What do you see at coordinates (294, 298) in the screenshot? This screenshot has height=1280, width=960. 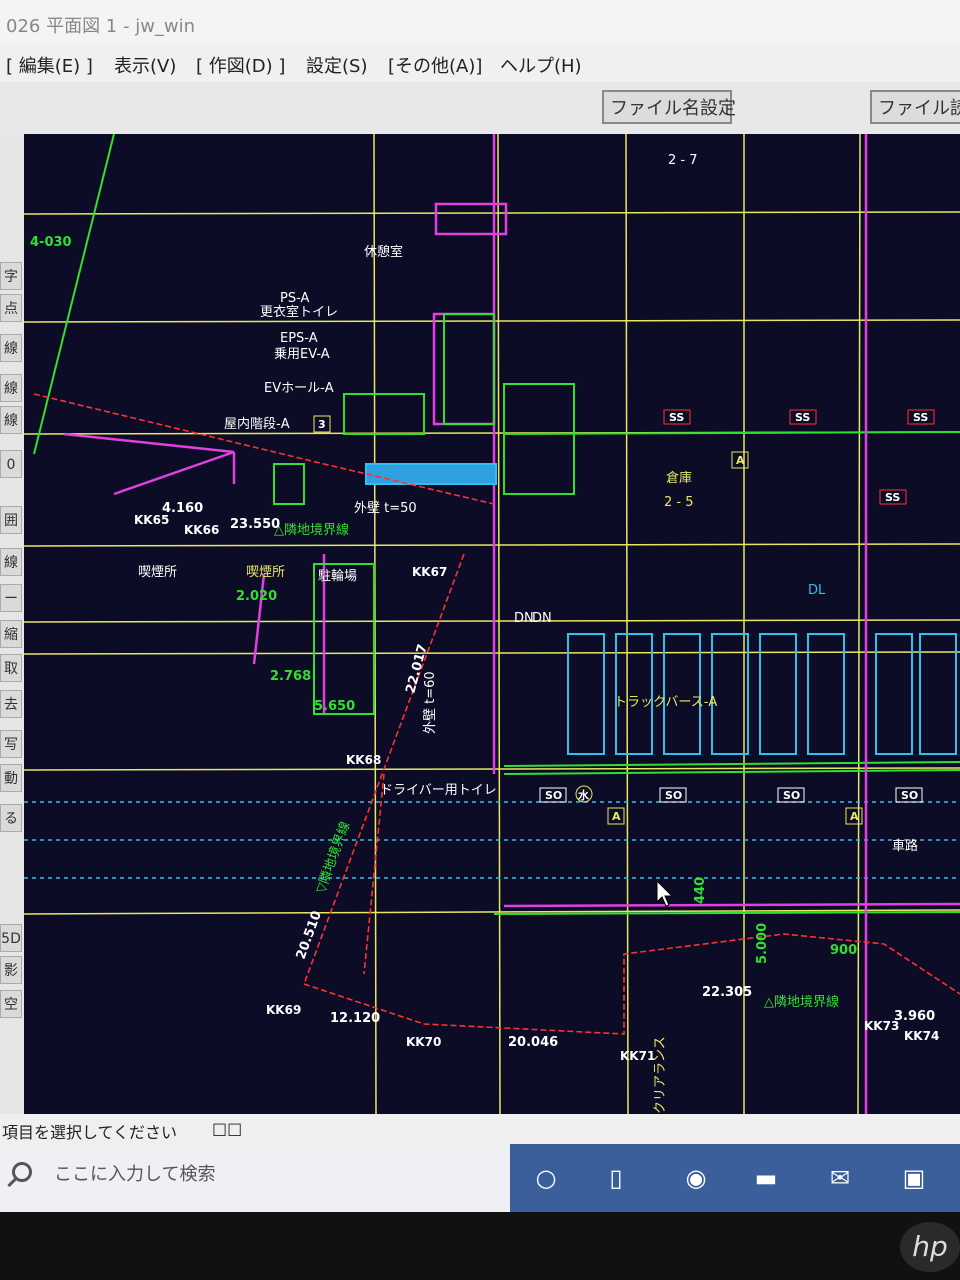 I see `label-ps: PS-A` at bounding box center [294, 298].